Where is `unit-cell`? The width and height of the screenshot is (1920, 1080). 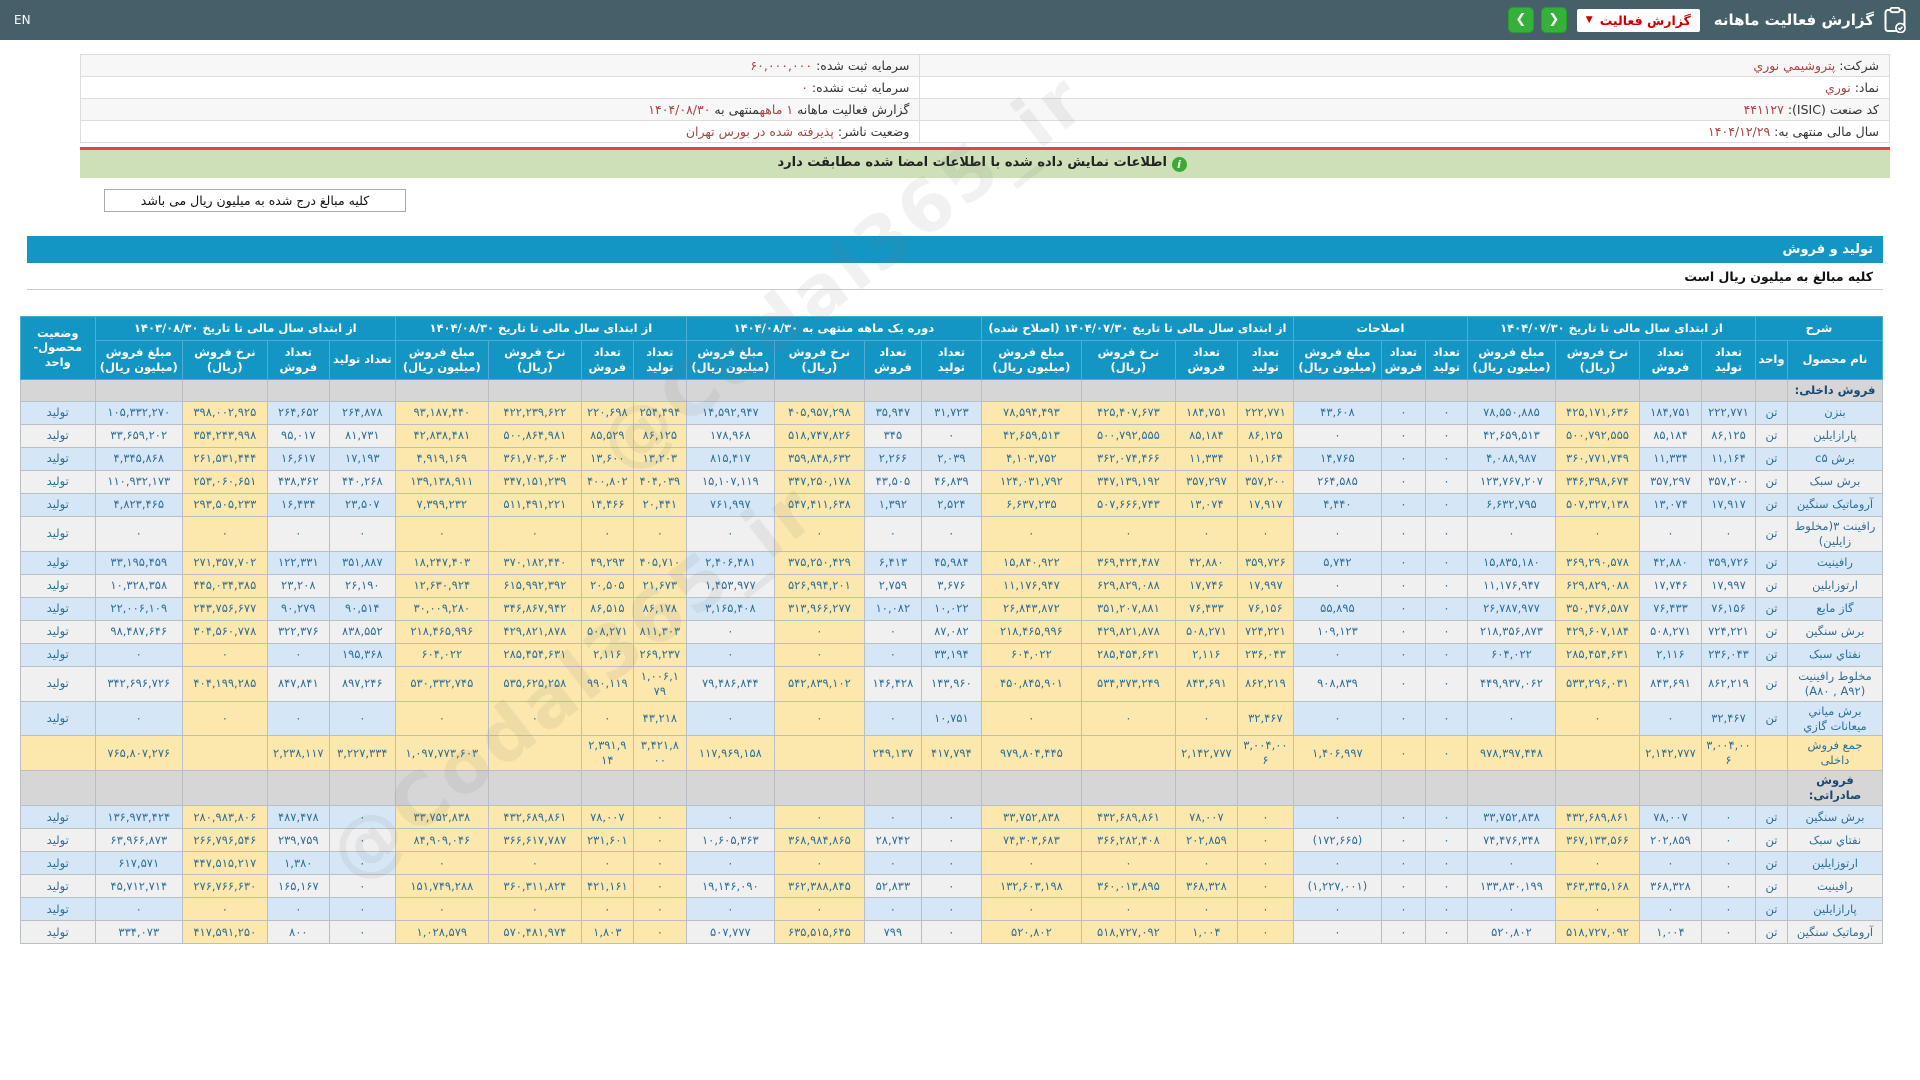
unit-cell is located at coordinates (1771, 753).